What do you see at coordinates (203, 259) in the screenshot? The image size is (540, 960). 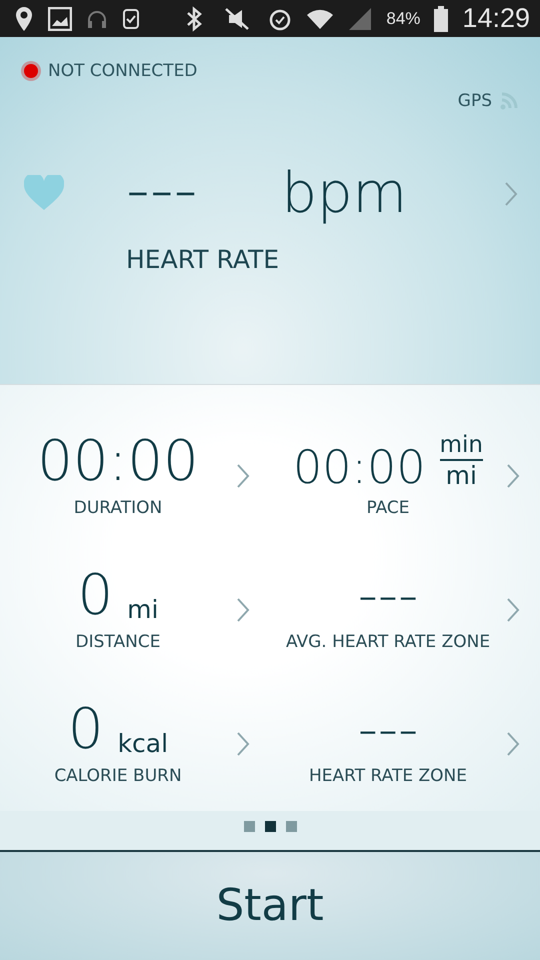 I see `heart-rate-label: HEART RATE` at bounding box center [203, 259].